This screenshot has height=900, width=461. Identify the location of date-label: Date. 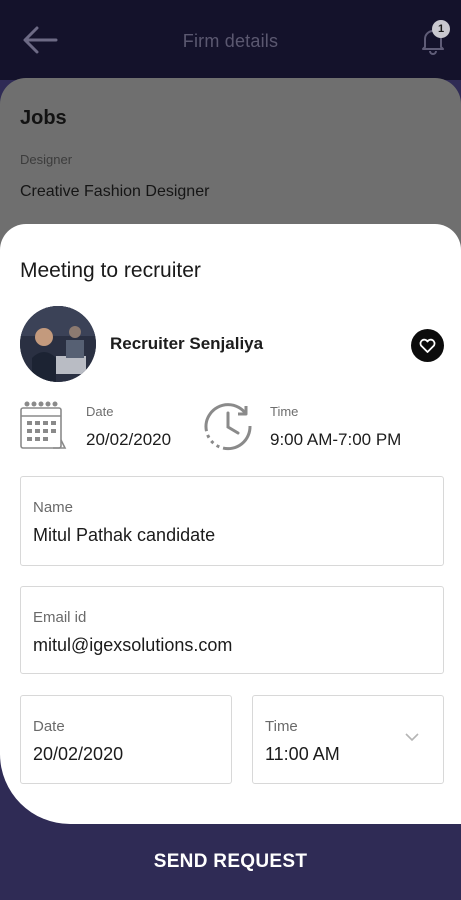
(49, 726).